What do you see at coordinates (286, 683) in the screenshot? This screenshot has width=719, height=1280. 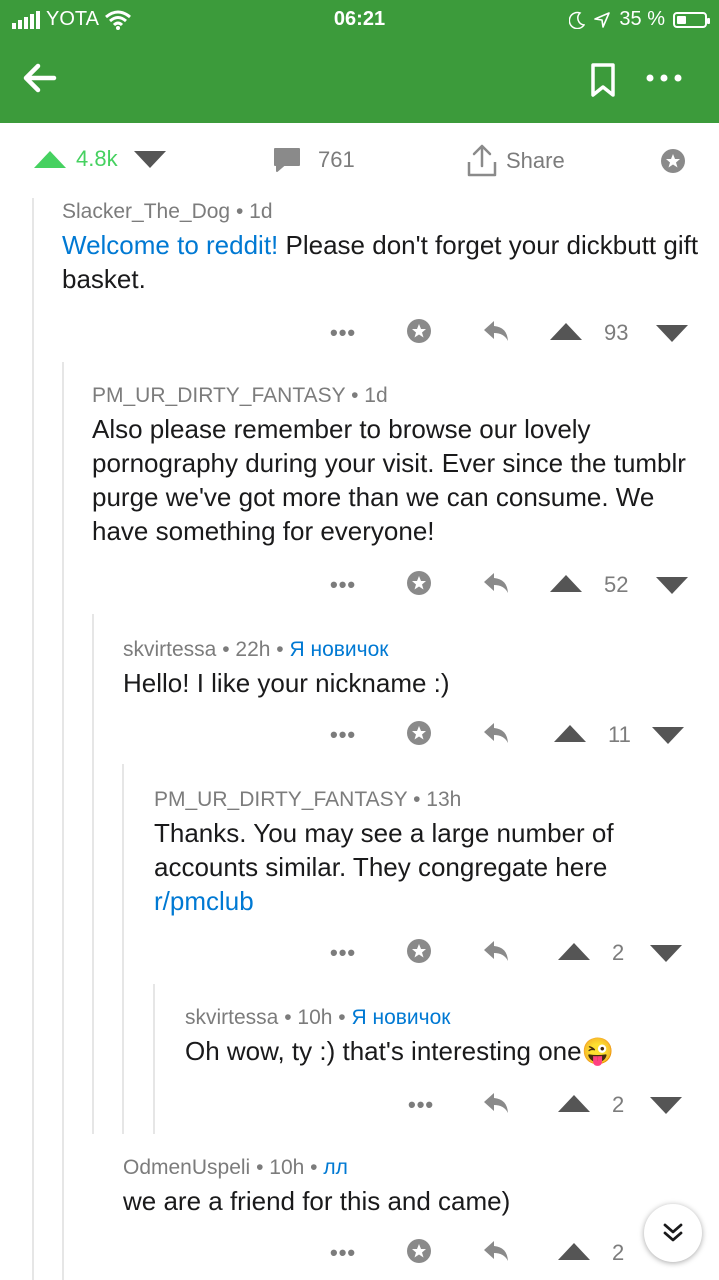 I see `comment-text: Hello! I like your nickname :)` at bounding box center [286, 683].